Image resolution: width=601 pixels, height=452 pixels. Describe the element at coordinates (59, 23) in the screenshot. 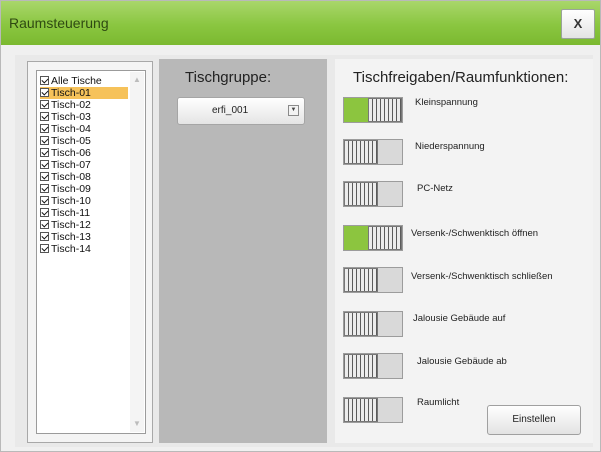

I see `window-title: Raumsteuerung` at that location.